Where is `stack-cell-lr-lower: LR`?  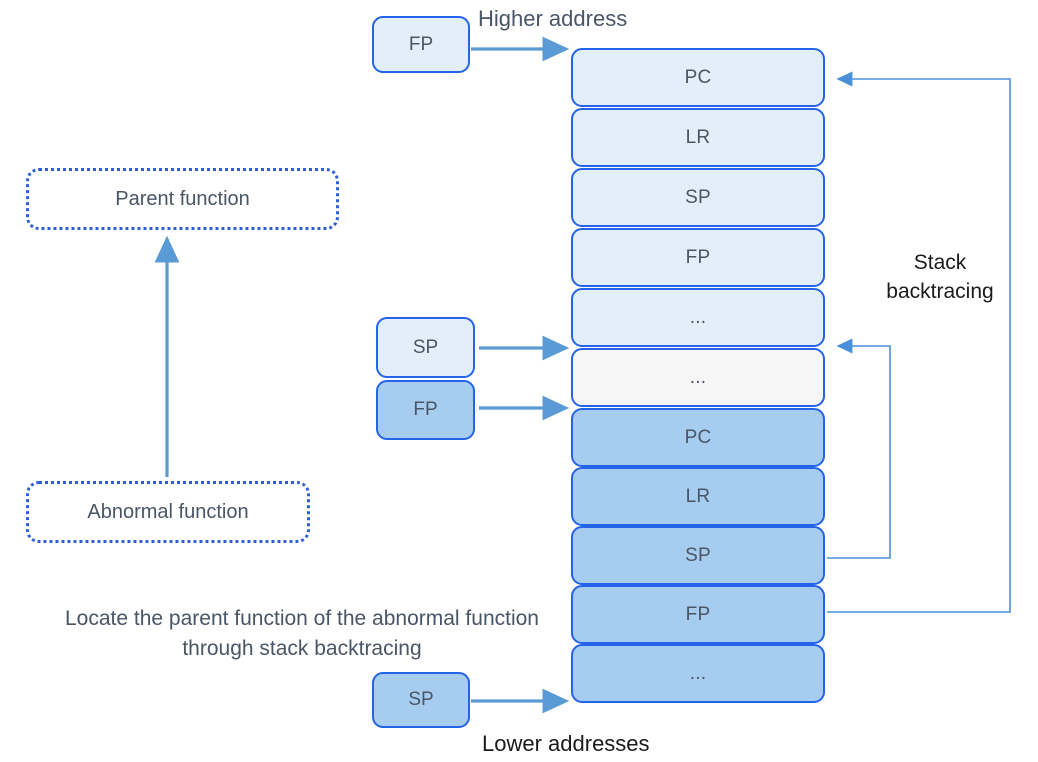
stack-cell-lr-lower: LR is located at coordinates (698, 496).